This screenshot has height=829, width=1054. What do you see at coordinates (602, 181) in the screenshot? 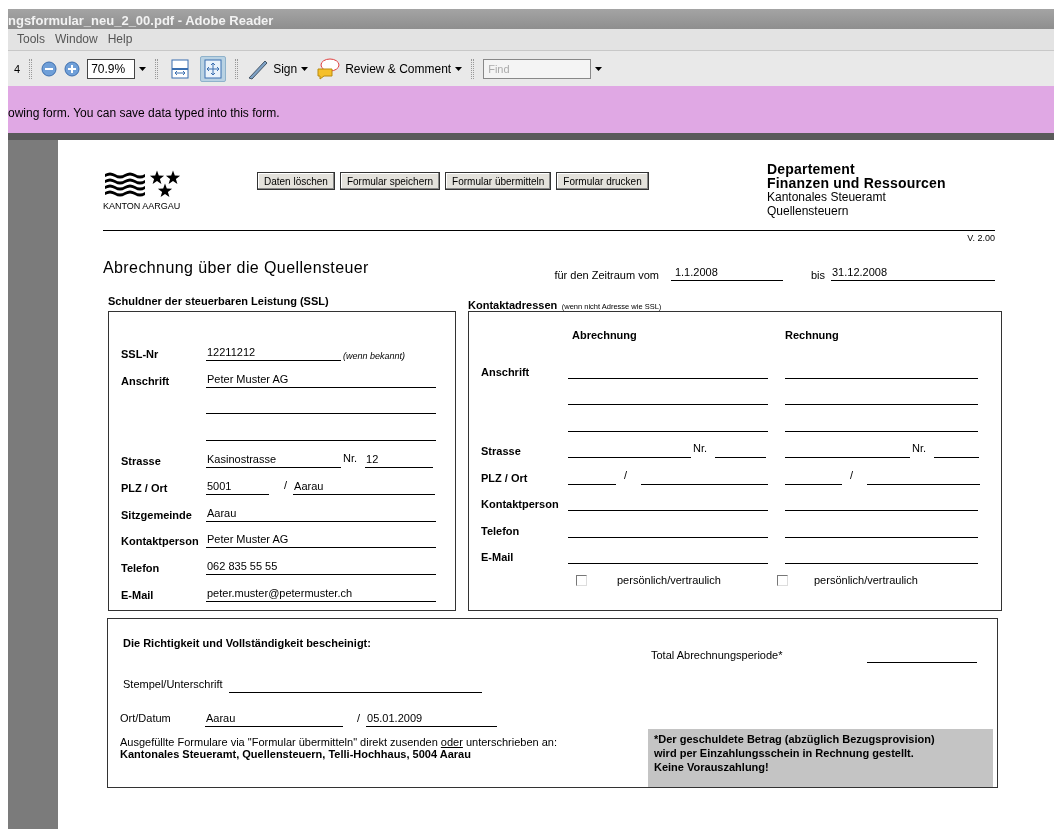
I see `form-button: Formular drucken` at bounding box center [602, 181].